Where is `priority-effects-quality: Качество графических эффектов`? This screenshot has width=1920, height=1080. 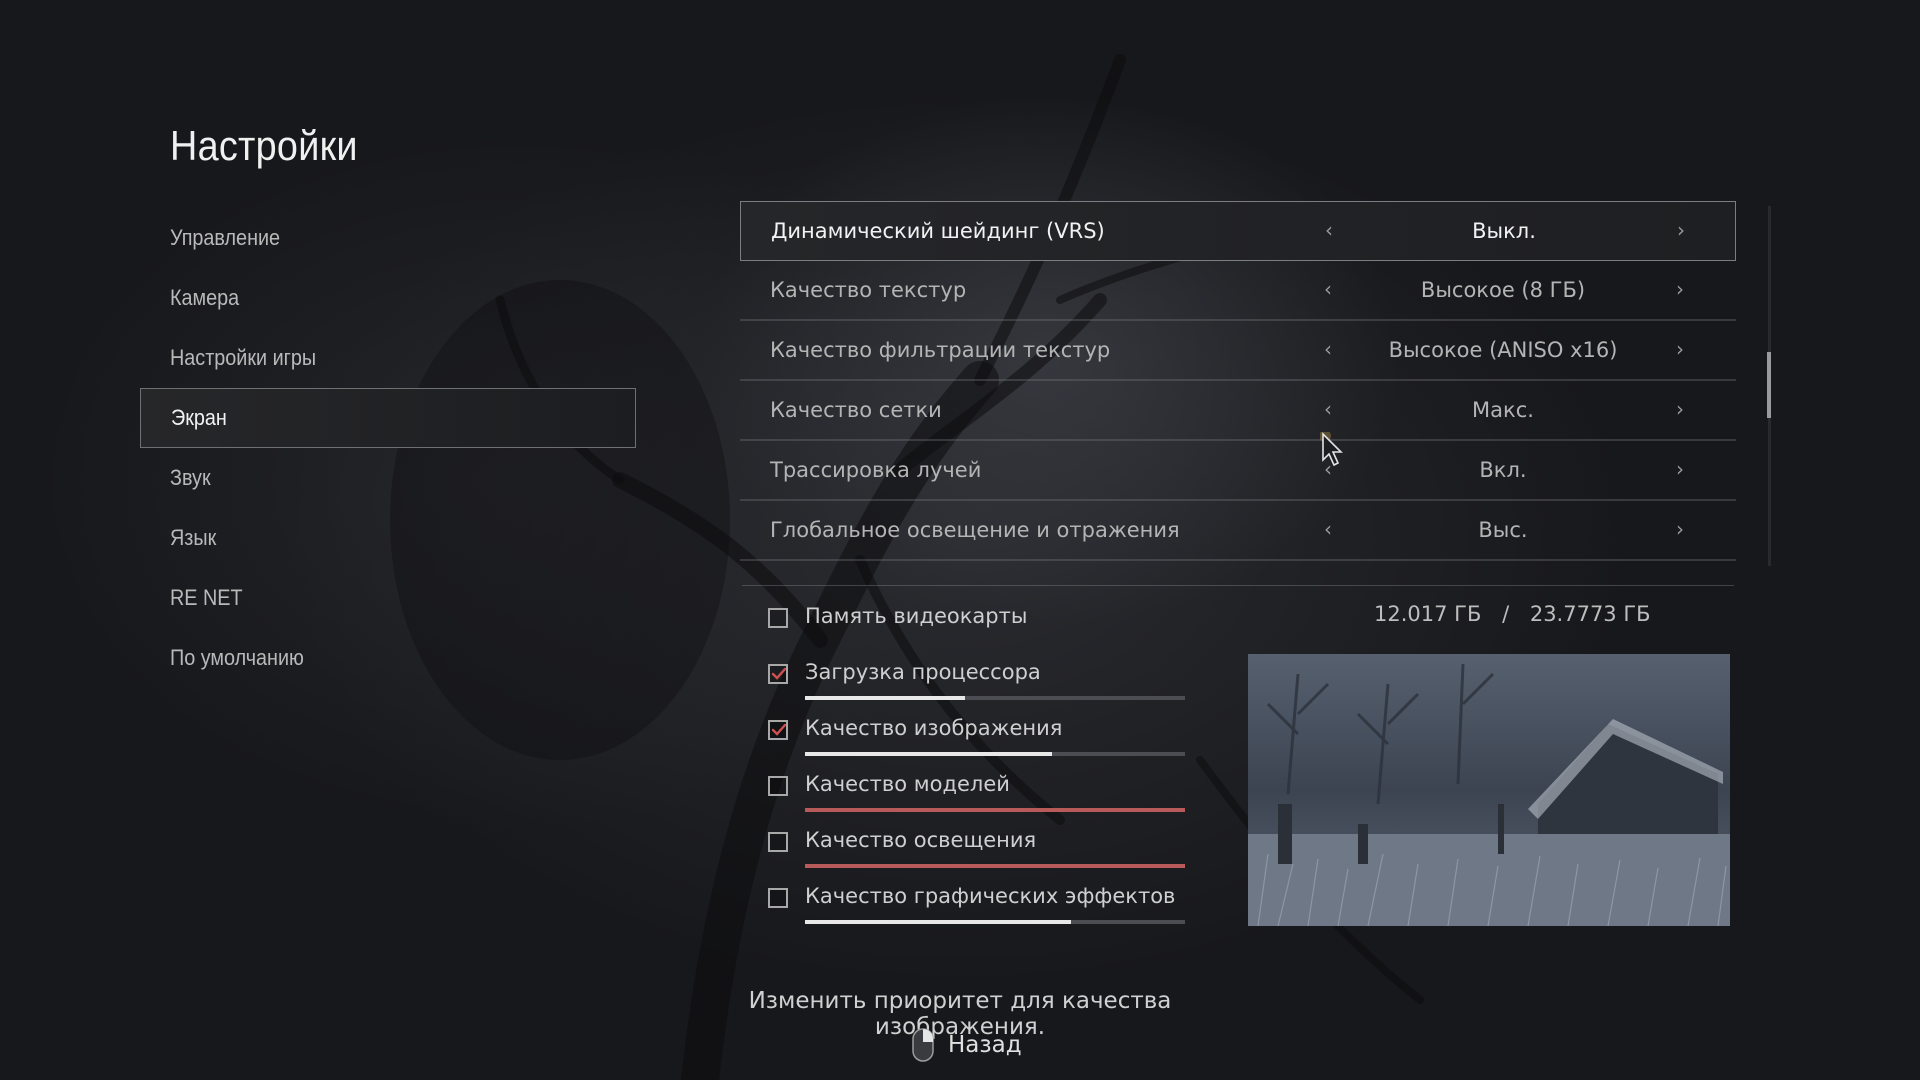 priority-effects-quality: Качество графических эффектов is located at coordinates (978, 910).